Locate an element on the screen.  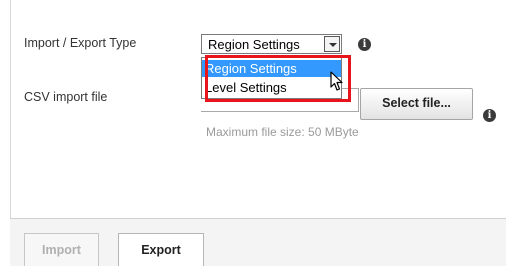
export-tab-button: Export is located at coordinates (161, 249).